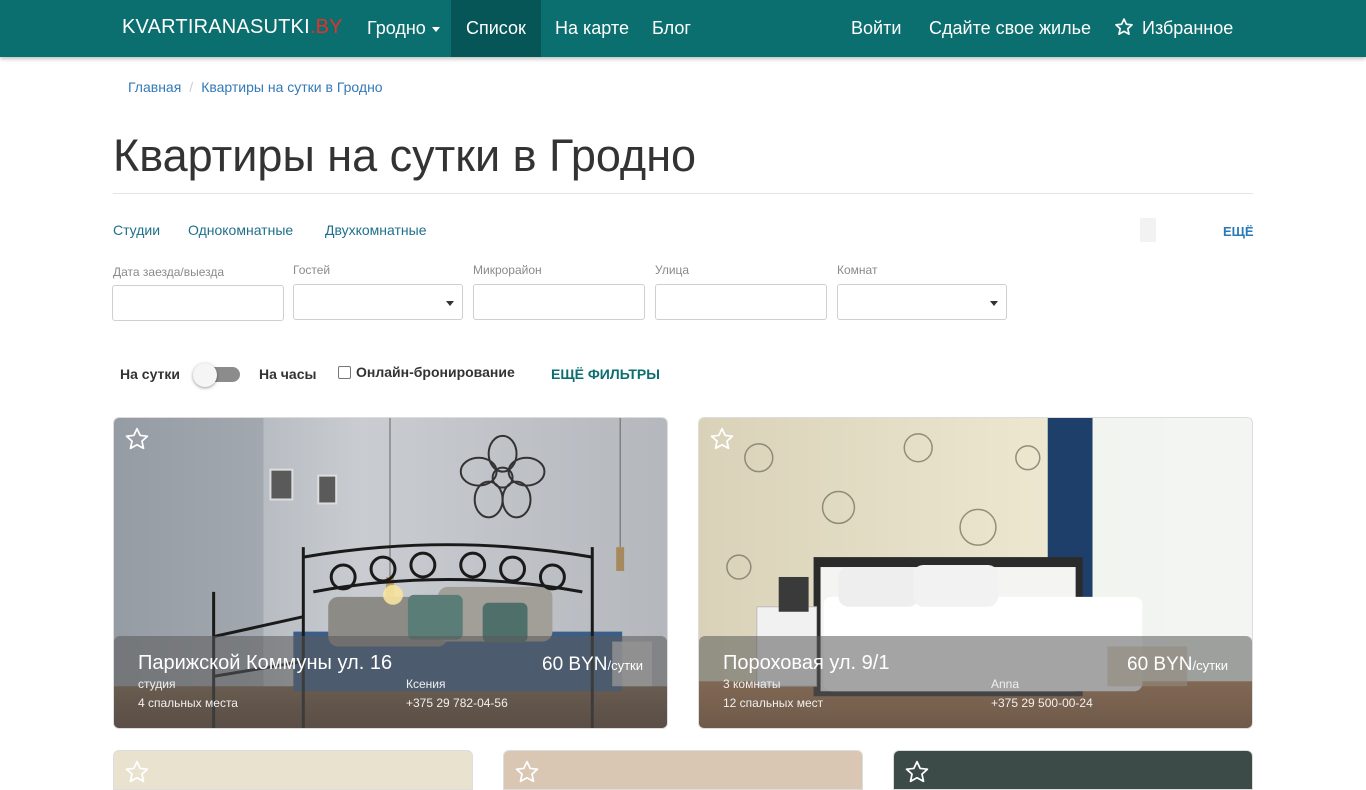  What do you see at coordinates (157, 684) in the screenshot?
I see `listing-type: студия` at bounding box center [157, 684].